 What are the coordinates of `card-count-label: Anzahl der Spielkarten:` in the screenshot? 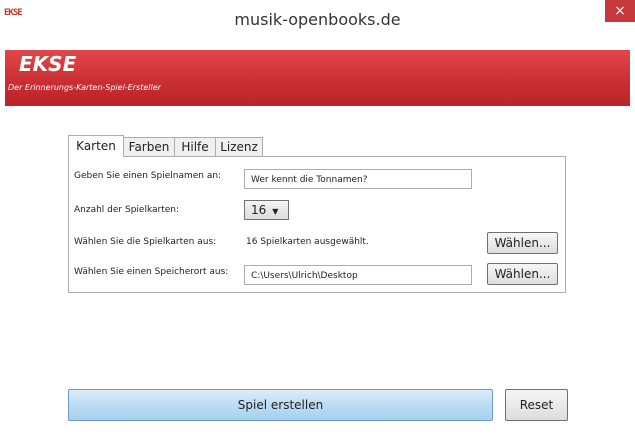 It's located at (127, 210).